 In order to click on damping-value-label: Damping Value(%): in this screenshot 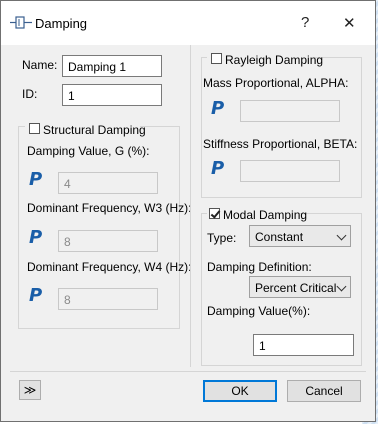, I will do `click(259, 311)`.